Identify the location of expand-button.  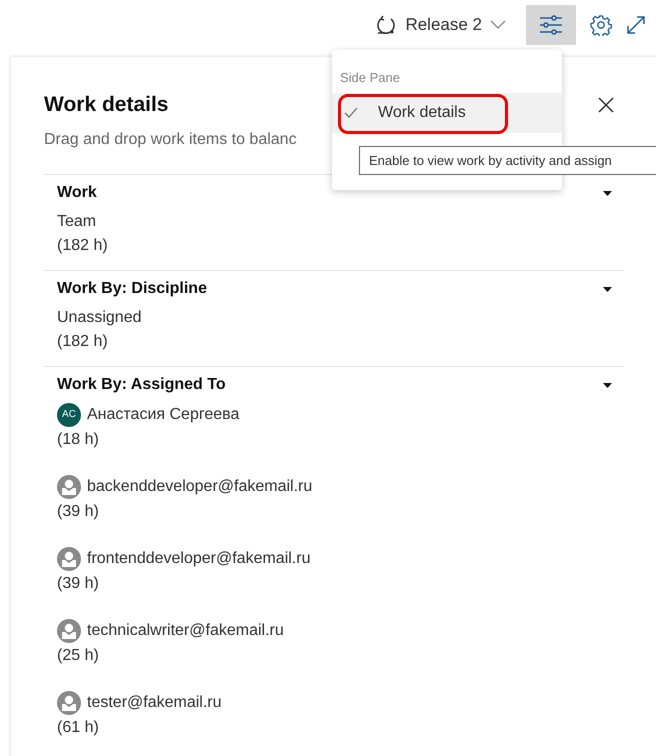
(636, 25).